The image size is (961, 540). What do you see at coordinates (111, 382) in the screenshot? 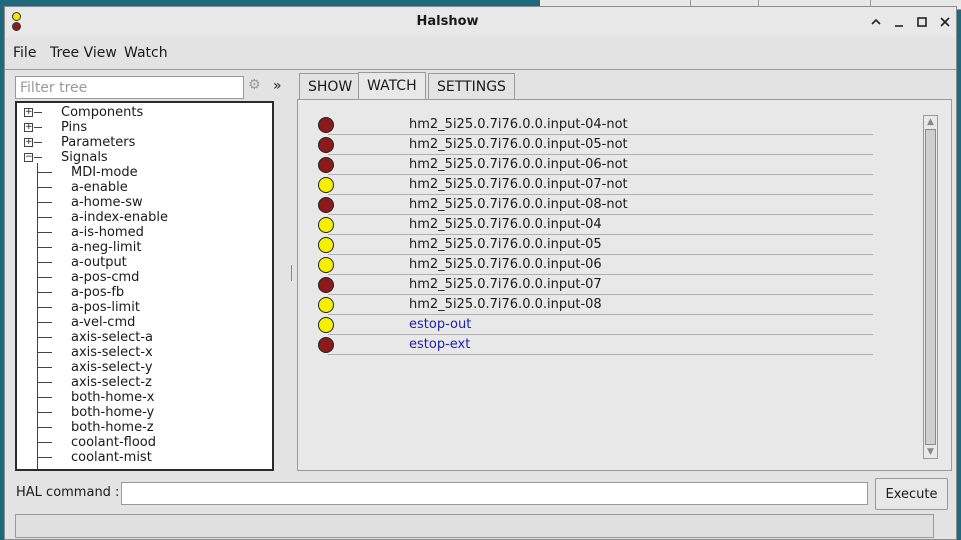
I see `tree-signal-item: axis-select-z` at bounding box center [111, 382].